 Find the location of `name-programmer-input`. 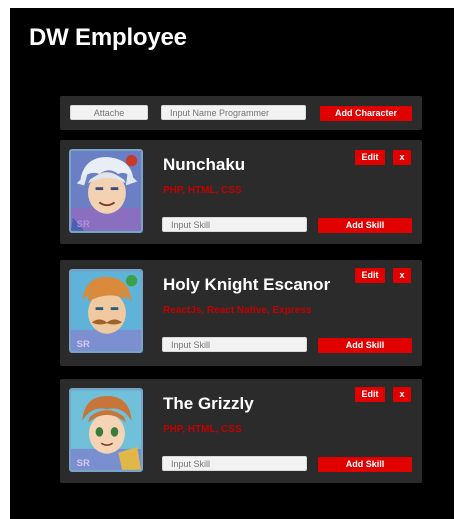

name-programmer-input is located at coordinates (233, 112).